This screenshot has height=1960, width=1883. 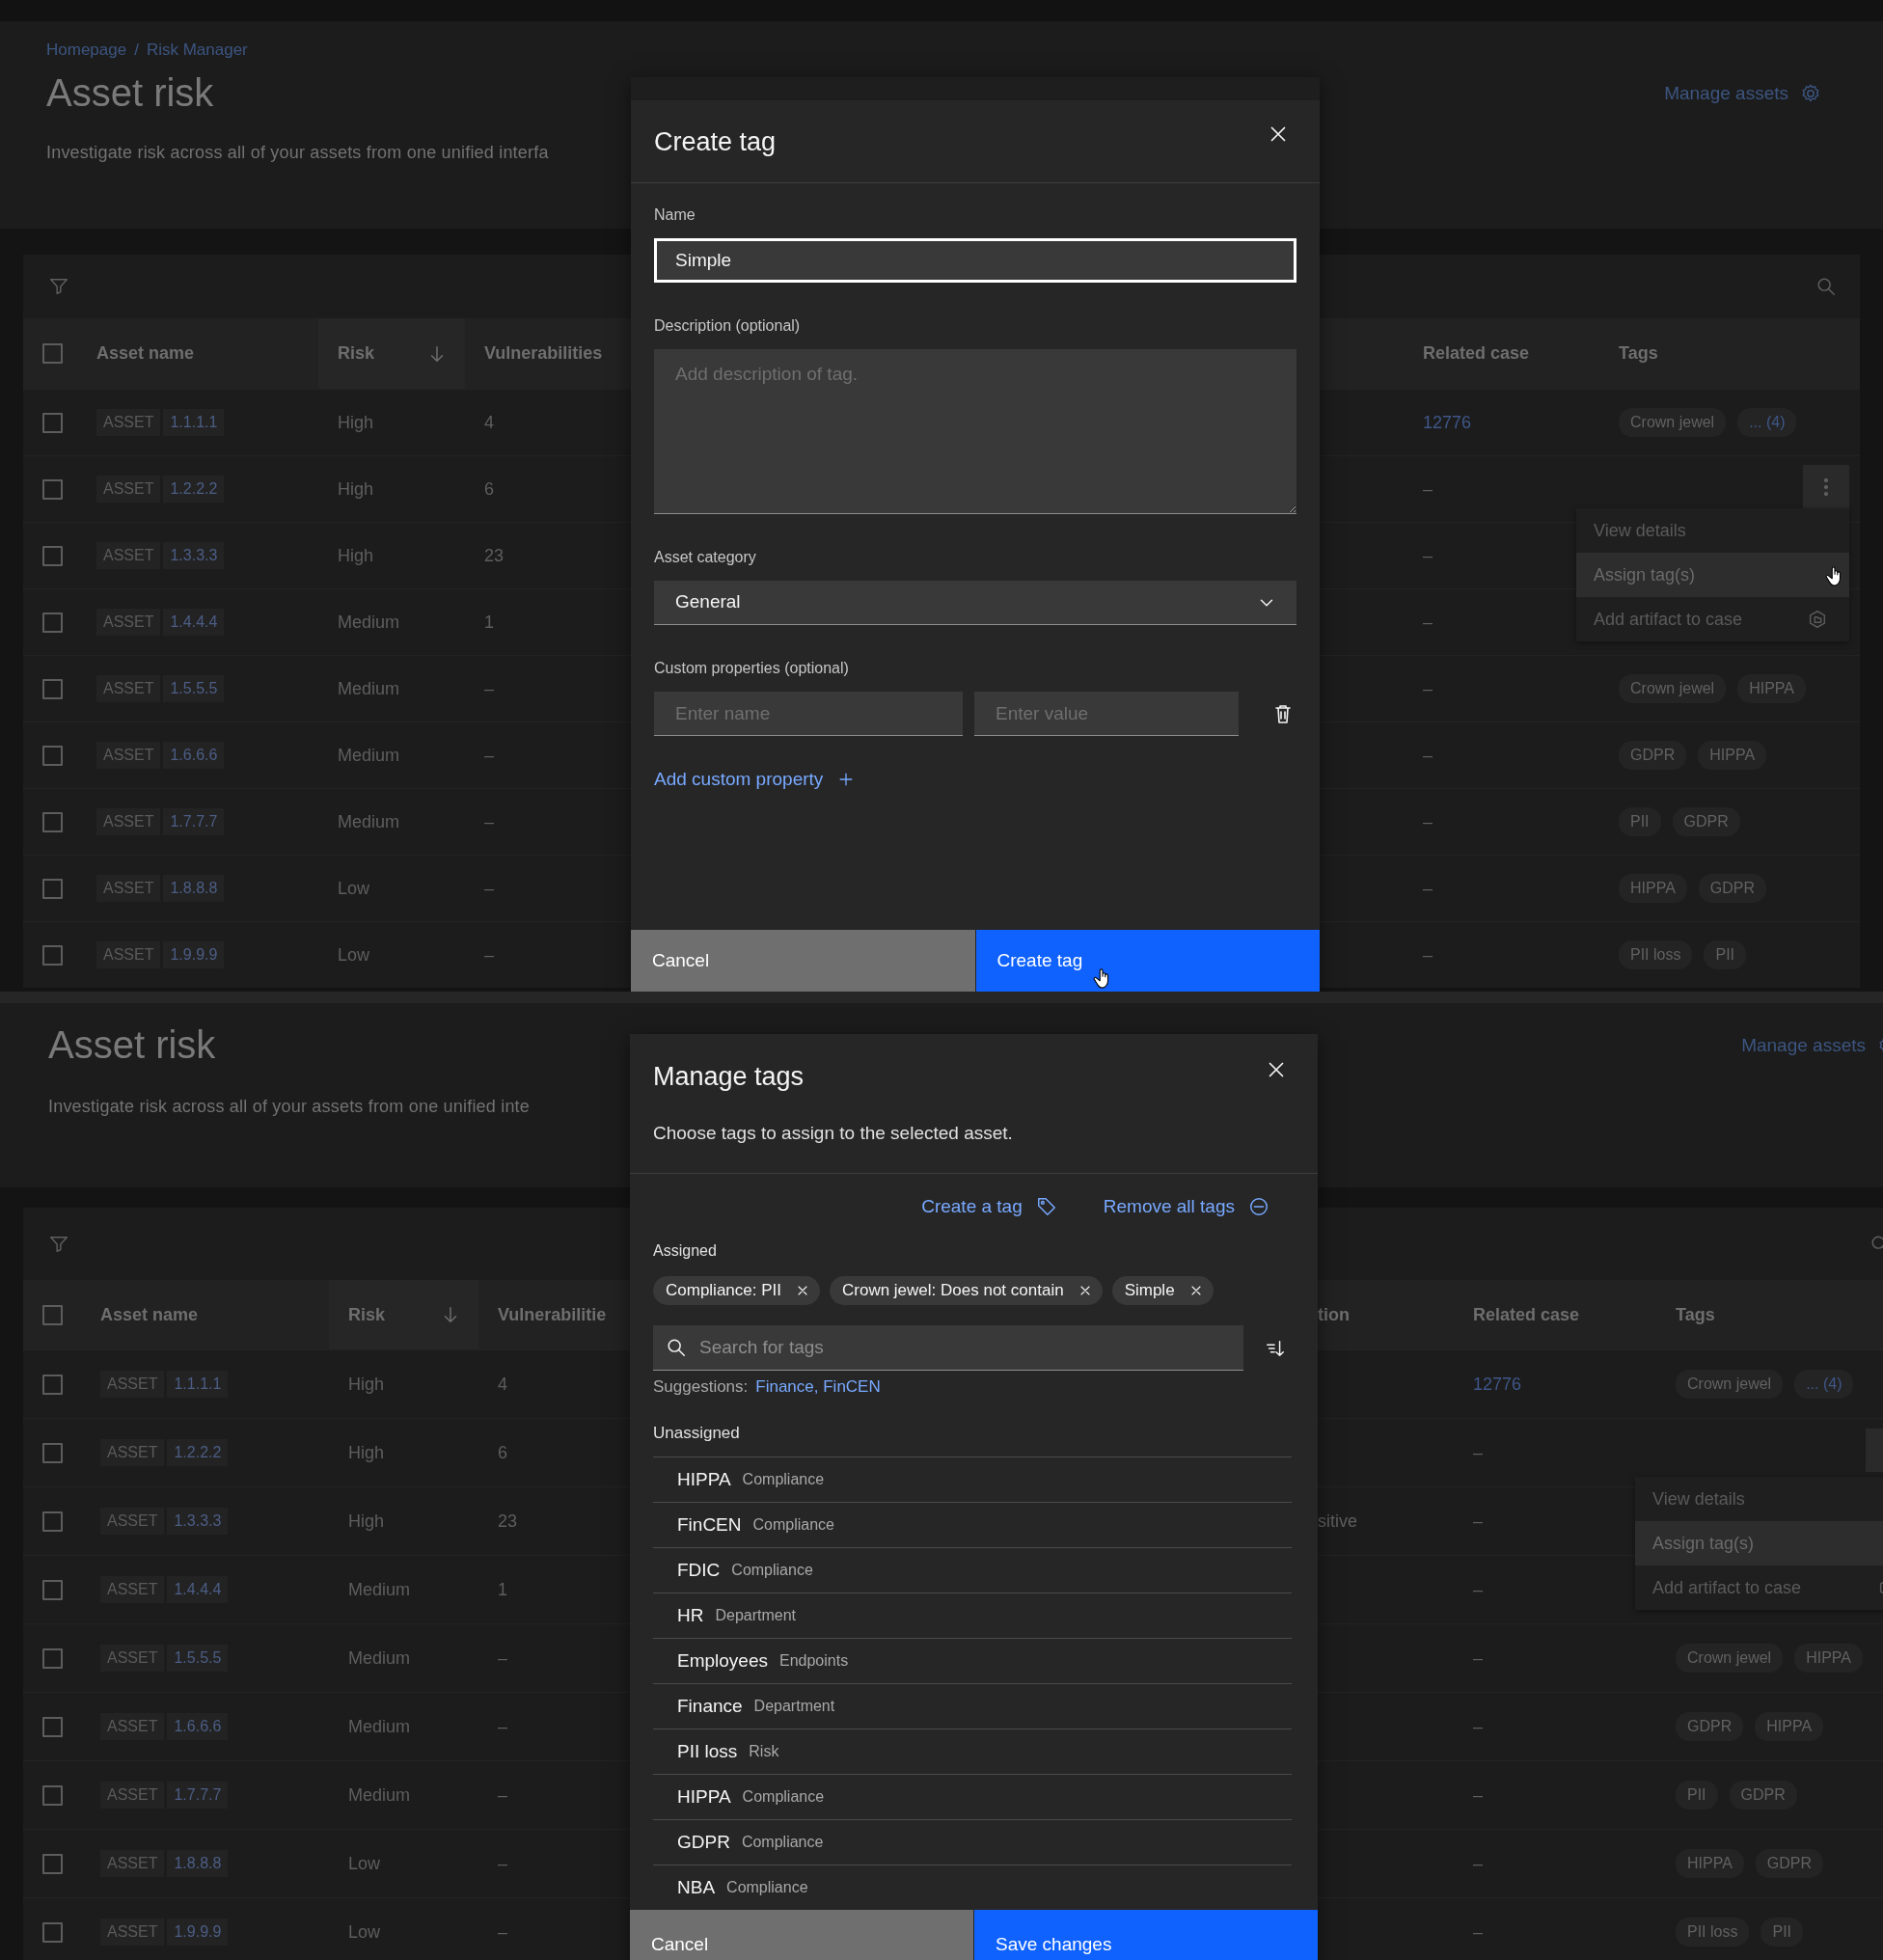 I want to click on asset-id: 1.8.8.8, so click(x=198, y=1863).